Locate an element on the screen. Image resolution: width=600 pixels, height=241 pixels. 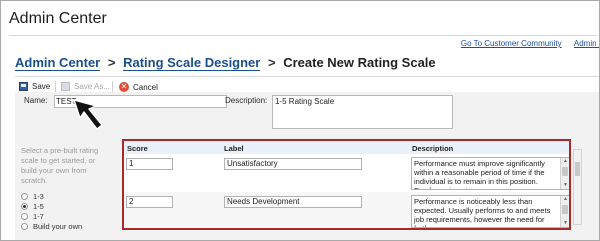
save-label: Save is located at coordinates (41, 86).